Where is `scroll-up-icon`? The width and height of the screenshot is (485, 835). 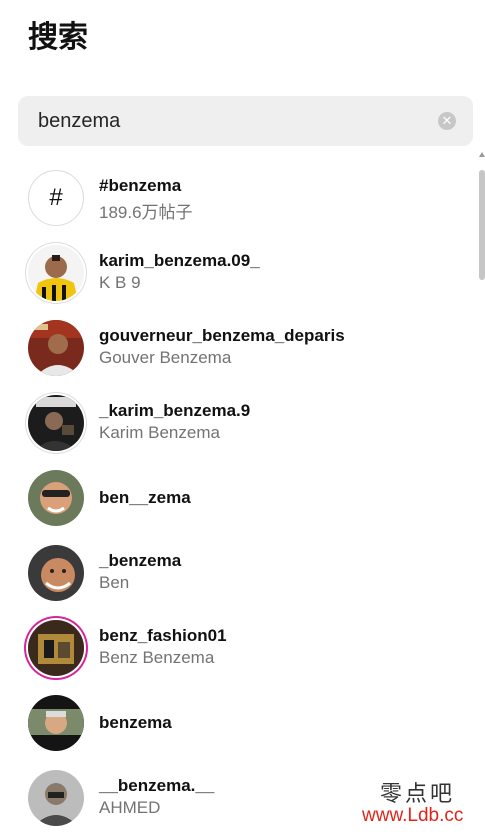
scroll-up-icon is located at coordinates (482, 154).